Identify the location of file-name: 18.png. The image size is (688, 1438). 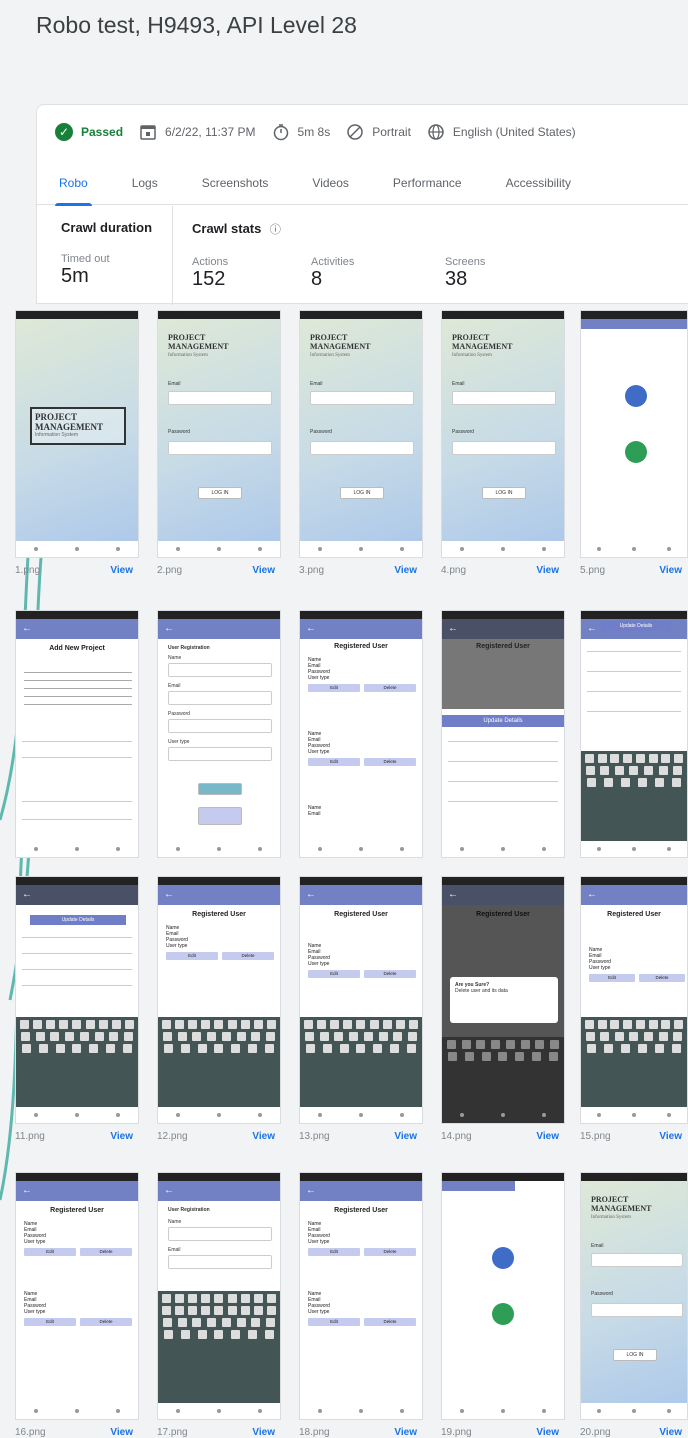
(314, 1432).